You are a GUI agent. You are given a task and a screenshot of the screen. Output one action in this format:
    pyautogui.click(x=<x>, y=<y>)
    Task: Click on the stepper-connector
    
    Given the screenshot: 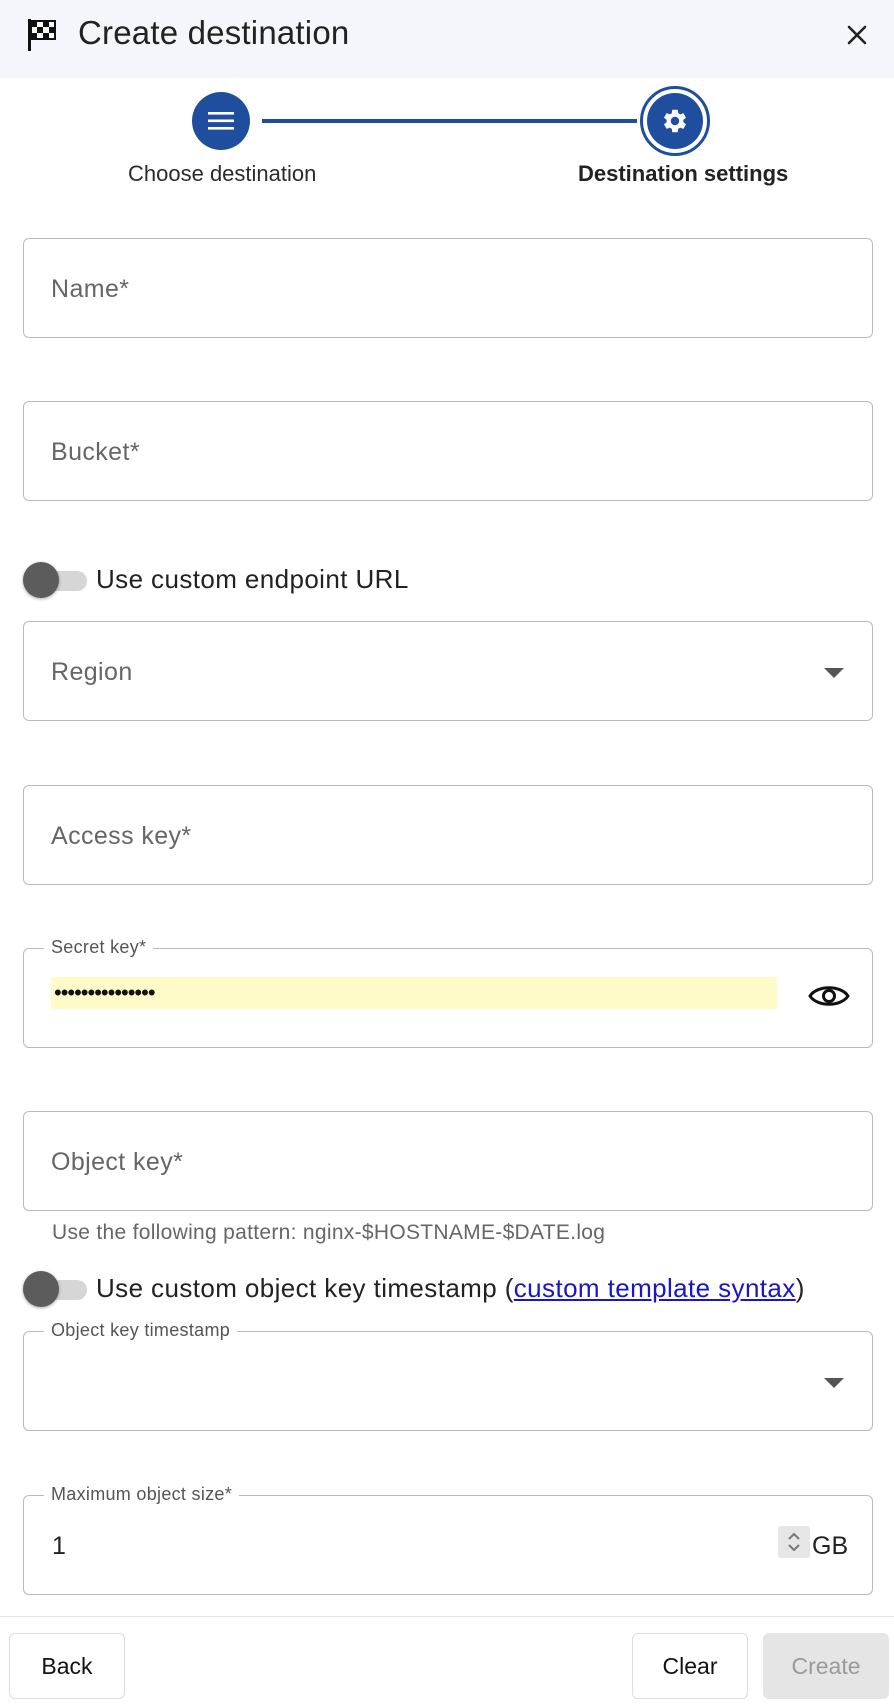 What is the action you would take?
    pyautogui.click(x=449, y=121)
    